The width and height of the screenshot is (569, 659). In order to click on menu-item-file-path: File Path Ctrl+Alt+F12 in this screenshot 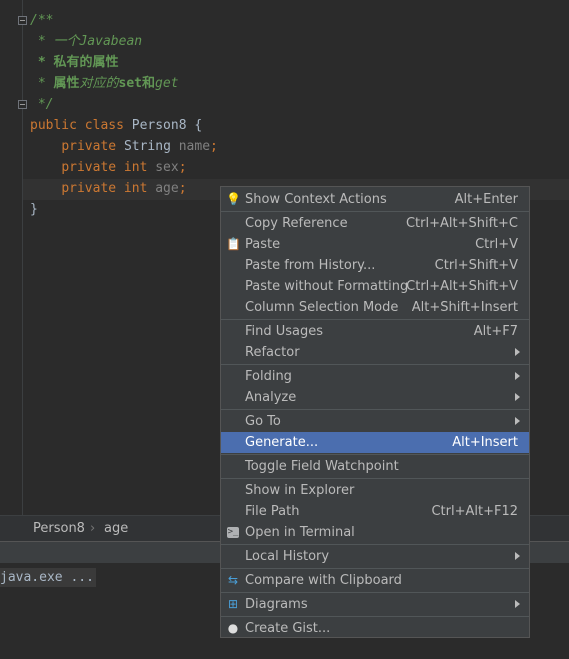, I will do `click(375, 511)`.